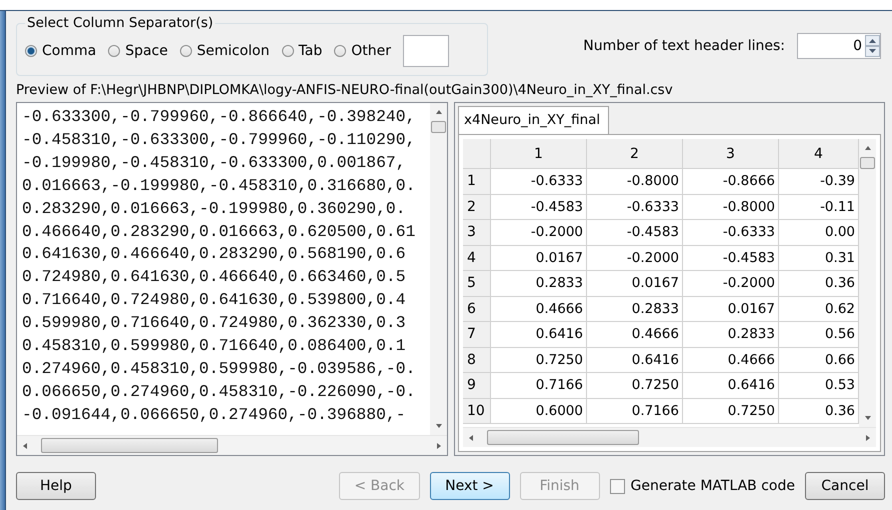 The width and height of the screenshot is (892, 510). What do you see at coordinates (477, 154) in the screenshot?
I see `corner-cell` at bounding box center [477, 154].